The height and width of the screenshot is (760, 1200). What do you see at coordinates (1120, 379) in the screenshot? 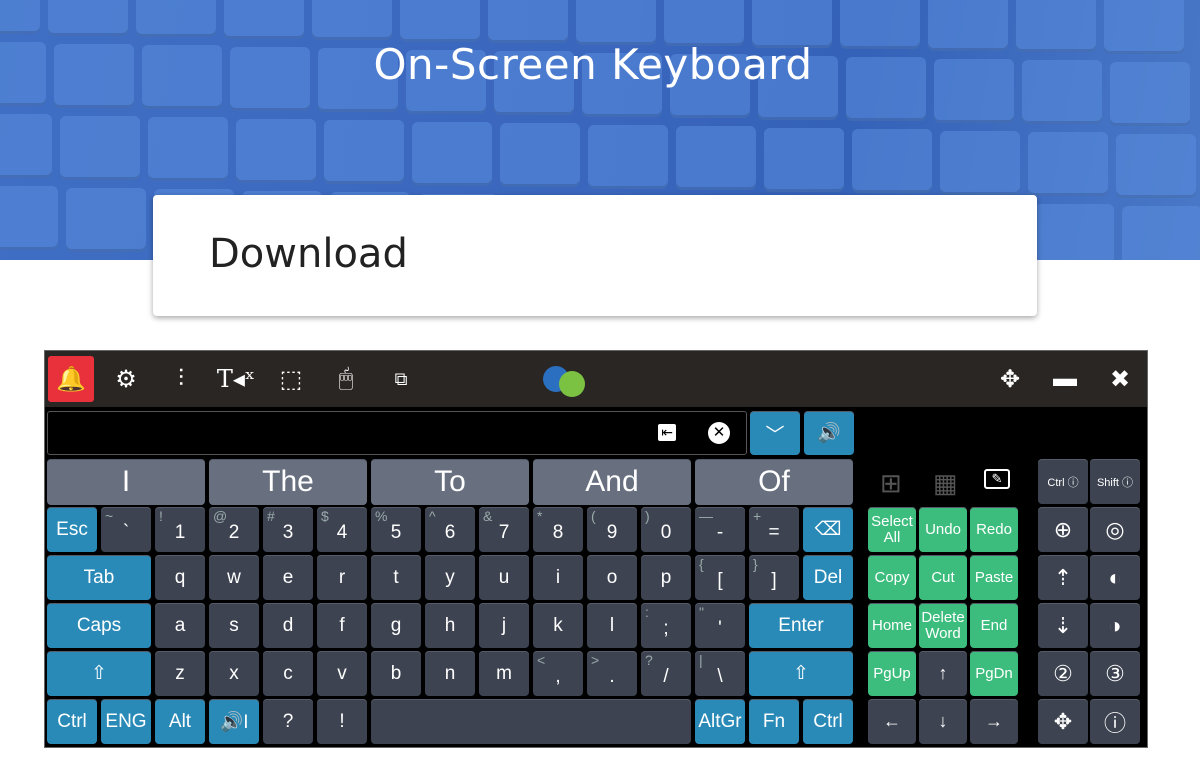
I see `close-icon: ✖` at bounding box center [1120, 379].